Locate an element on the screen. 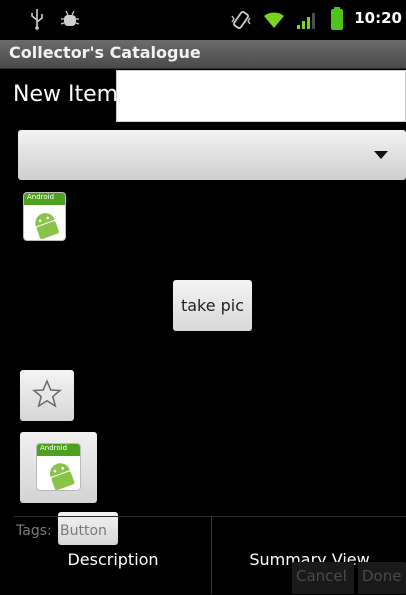 The image size is (406, 595). status-bar: 10:20 is located at coordinates (203, 20).